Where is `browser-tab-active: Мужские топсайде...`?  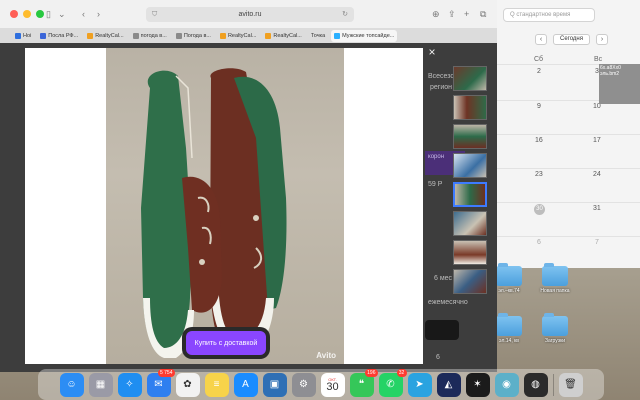 browser-tab-active: Мужские топсайде... is located at coordinates (364, 35).